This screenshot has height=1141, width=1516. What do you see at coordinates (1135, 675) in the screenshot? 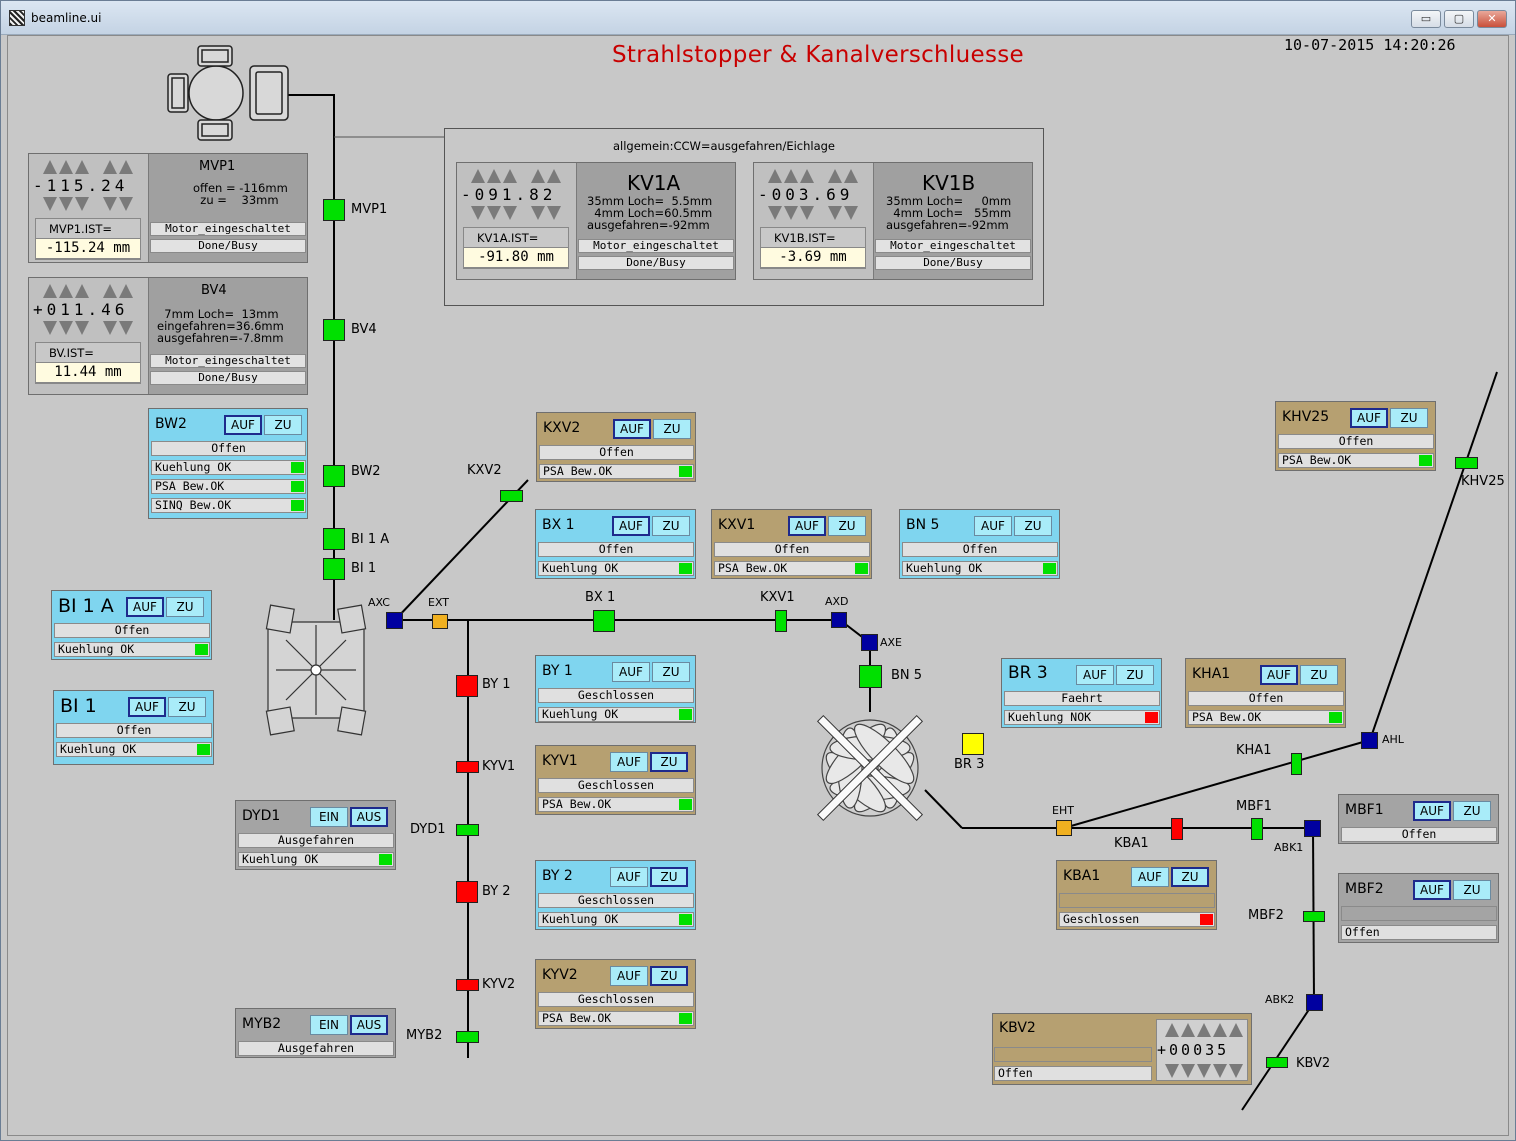
I see `panel-br3-zu-button: ZU` at bounding box center [1135, 675].